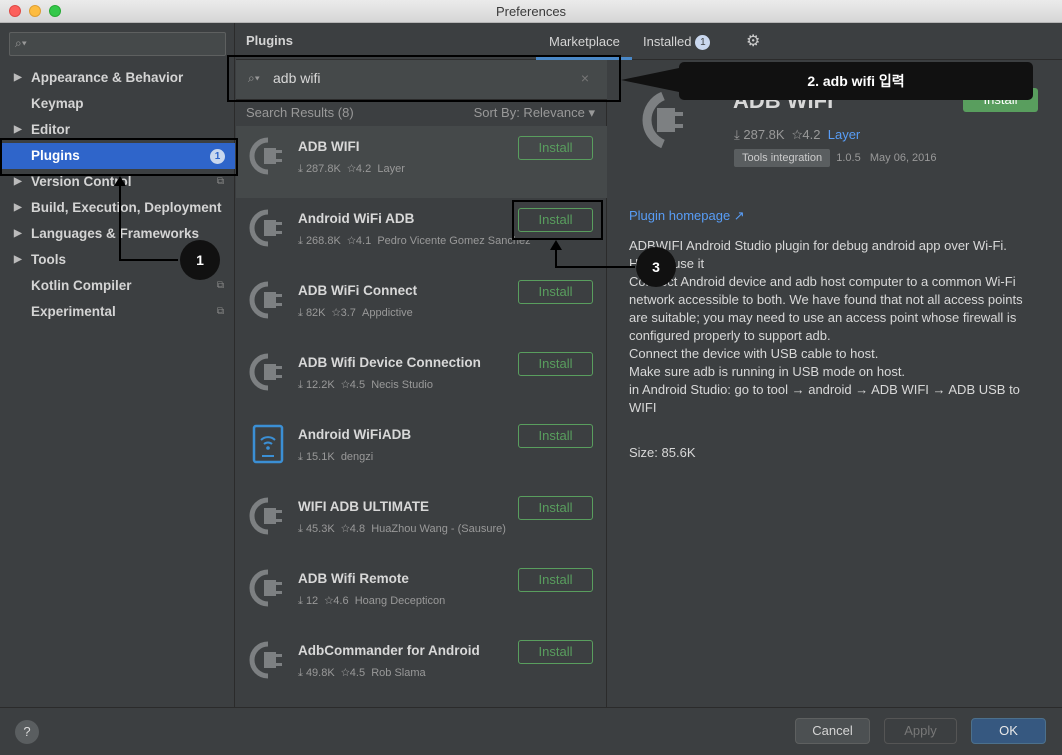 This screenshot has width=1062, height=755. I want to click on annotation-step-3: 3, so click(656, 267).